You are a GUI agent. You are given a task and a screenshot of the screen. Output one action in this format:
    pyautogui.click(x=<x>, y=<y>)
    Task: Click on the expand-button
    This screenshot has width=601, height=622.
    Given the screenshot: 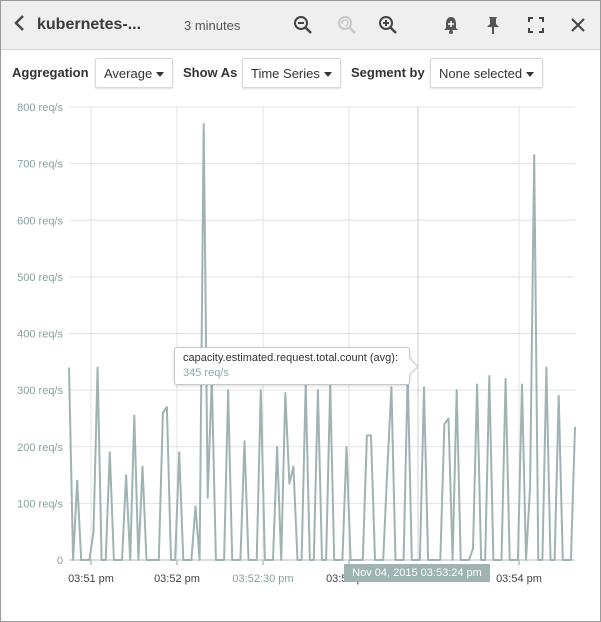 What is the action you would take?
    pyautogui.click(x=536, y=25)
    